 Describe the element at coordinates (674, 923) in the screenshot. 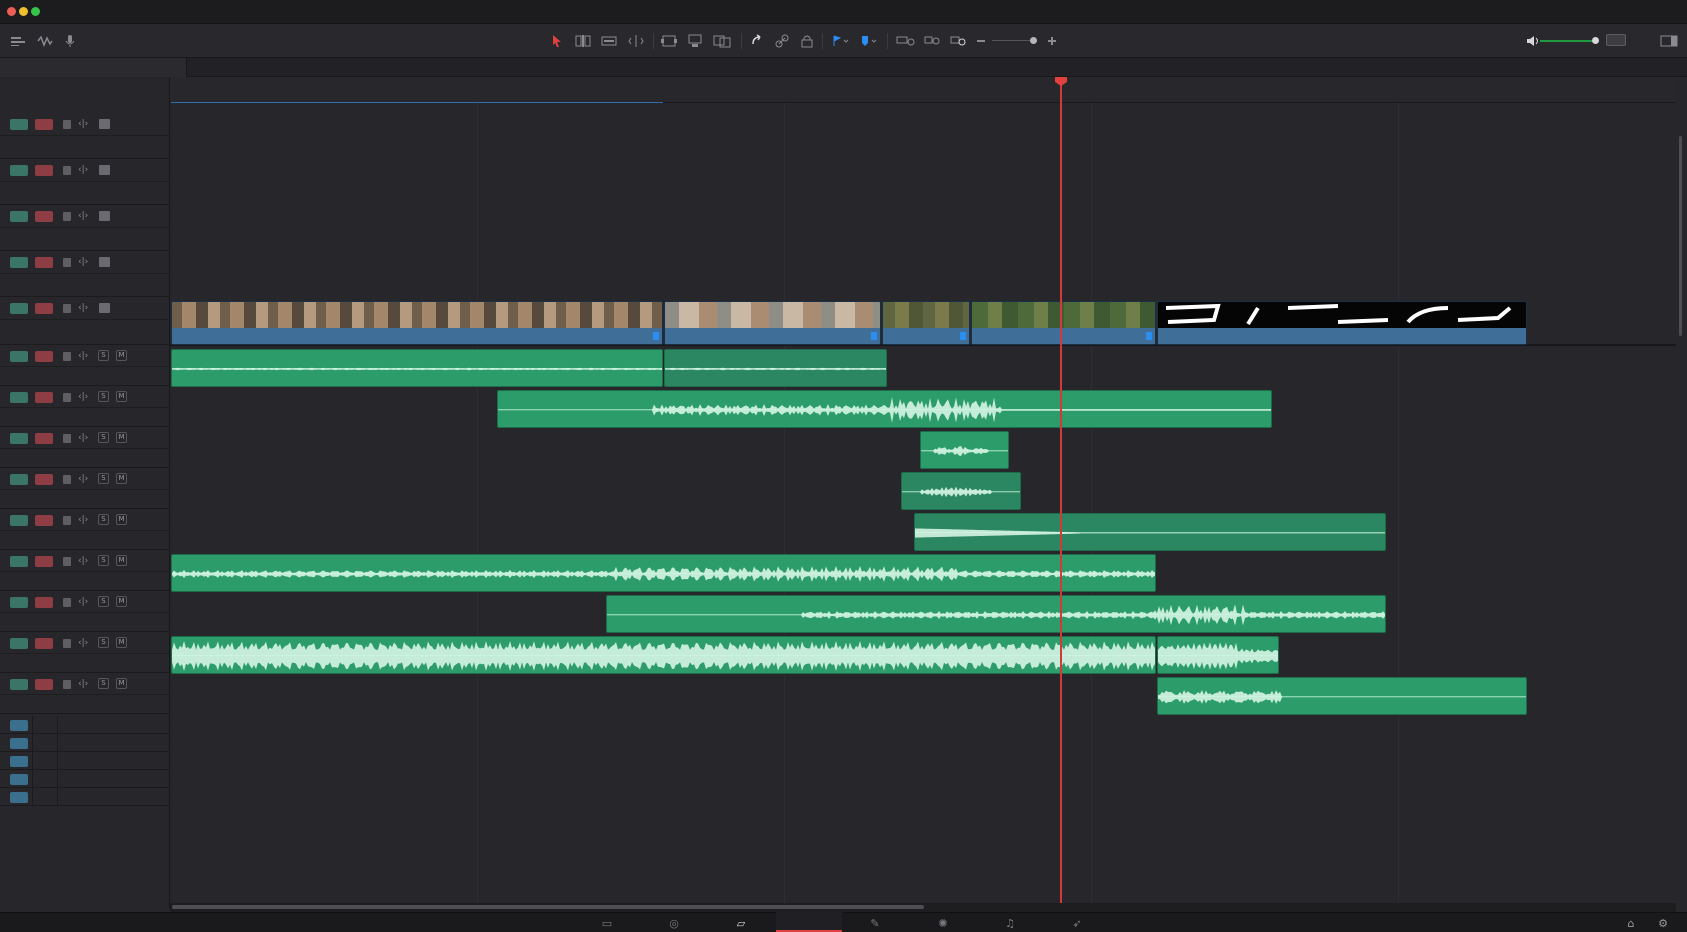

I see `cut-page-icon: ◎` at that location.